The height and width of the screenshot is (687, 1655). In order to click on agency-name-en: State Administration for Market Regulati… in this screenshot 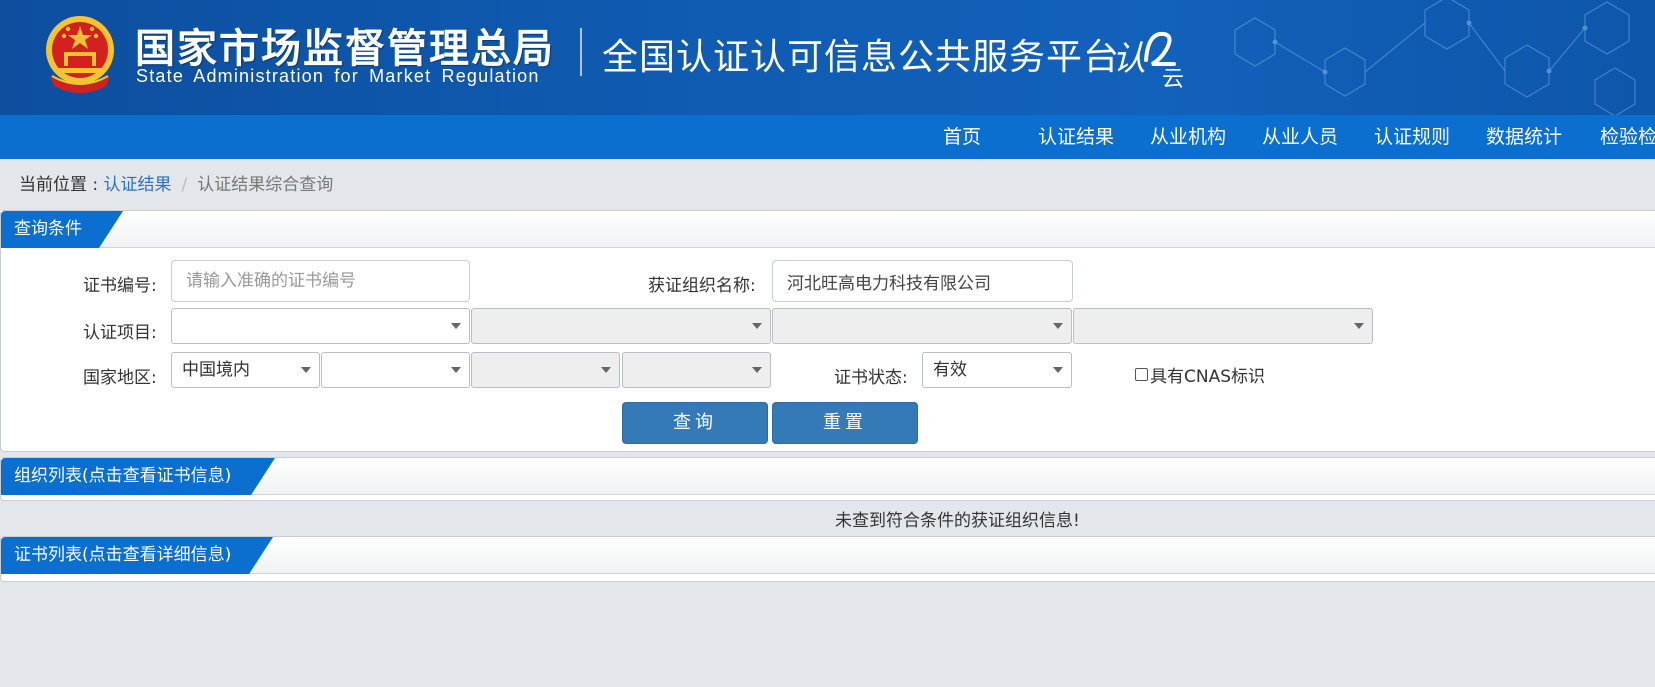, I will do `click(338, 76)`.